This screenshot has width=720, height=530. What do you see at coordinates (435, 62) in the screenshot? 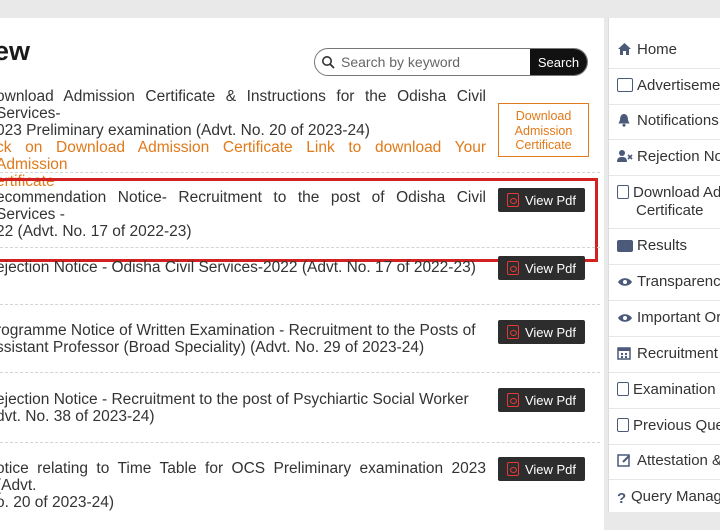
I see `search-input` at bounding box center [435, 62].